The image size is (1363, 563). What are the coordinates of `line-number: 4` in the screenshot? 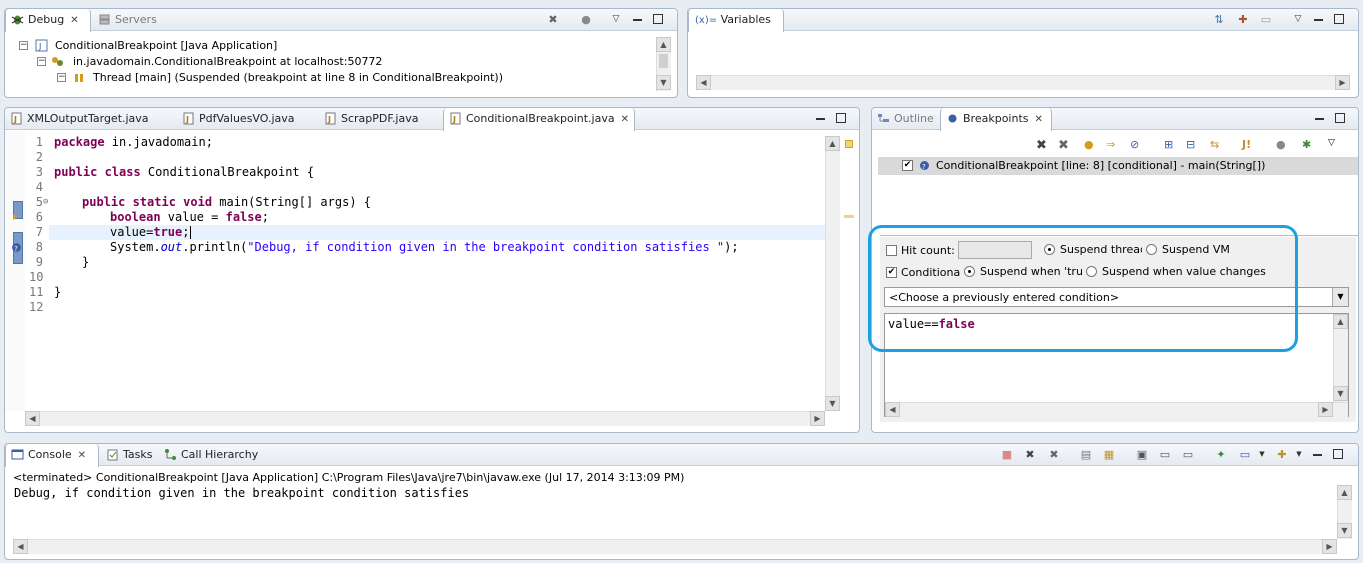 It's located at (39, 187).